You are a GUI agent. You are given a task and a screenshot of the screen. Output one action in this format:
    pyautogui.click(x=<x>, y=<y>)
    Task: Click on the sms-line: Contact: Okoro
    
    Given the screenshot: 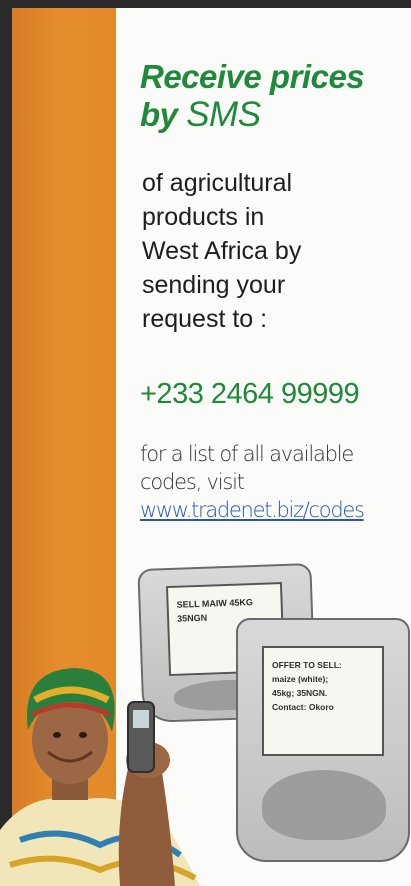 What is the action you would take?
    pyautogui.click(x=303, y=707)
    